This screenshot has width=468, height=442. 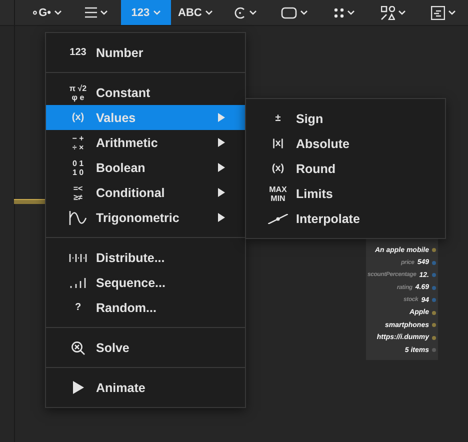 What do you see at coordinates (145, 142) in the screenshot?
I see `menu-item: − + ÷ × Arithmetic` at bounding box center [145, 142].